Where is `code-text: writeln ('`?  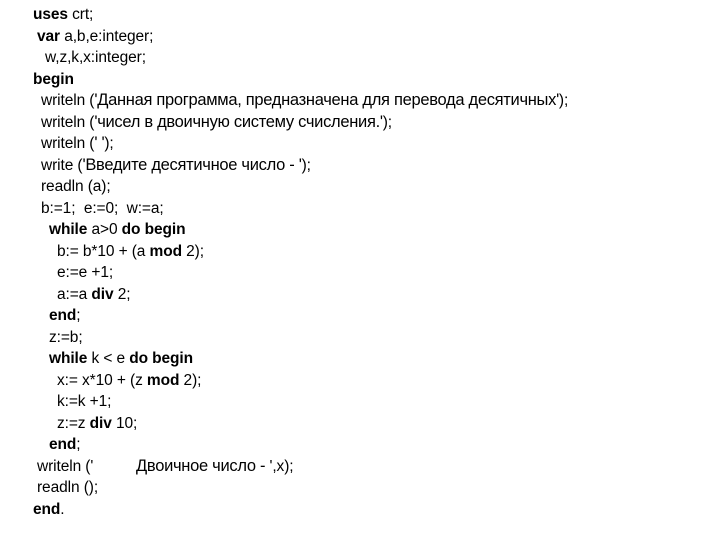 code-text: writeln (' is located at coordinates (65, 466).